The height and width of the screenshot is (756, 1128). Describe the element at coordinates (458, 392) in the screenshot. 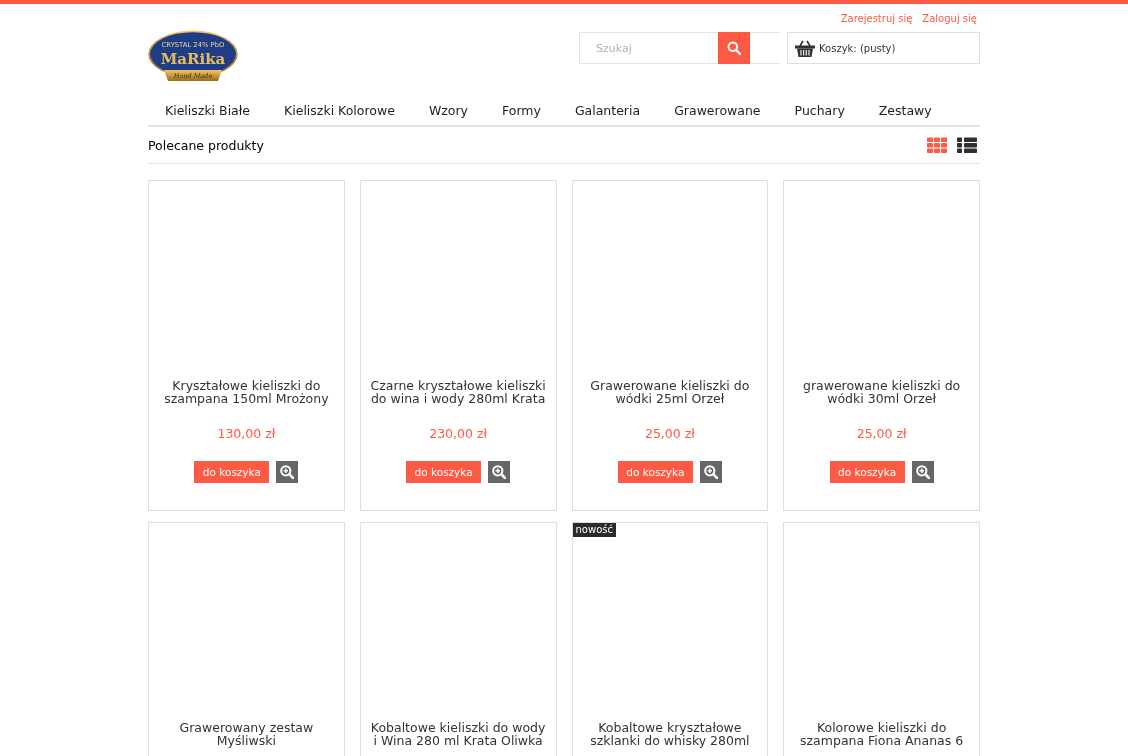

I see `product-name: Czarne kryształowe kieliszki do wina i wody 280ml Krata` at that location.